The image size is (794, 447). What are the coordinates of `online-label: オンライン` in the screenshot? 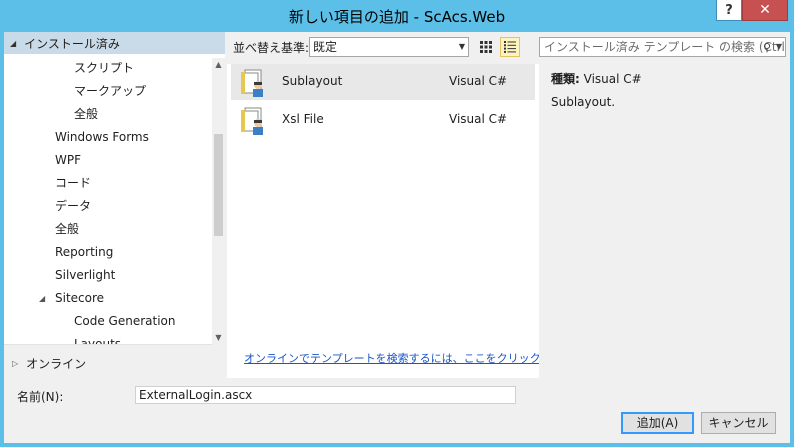 It's located at (56, 363).